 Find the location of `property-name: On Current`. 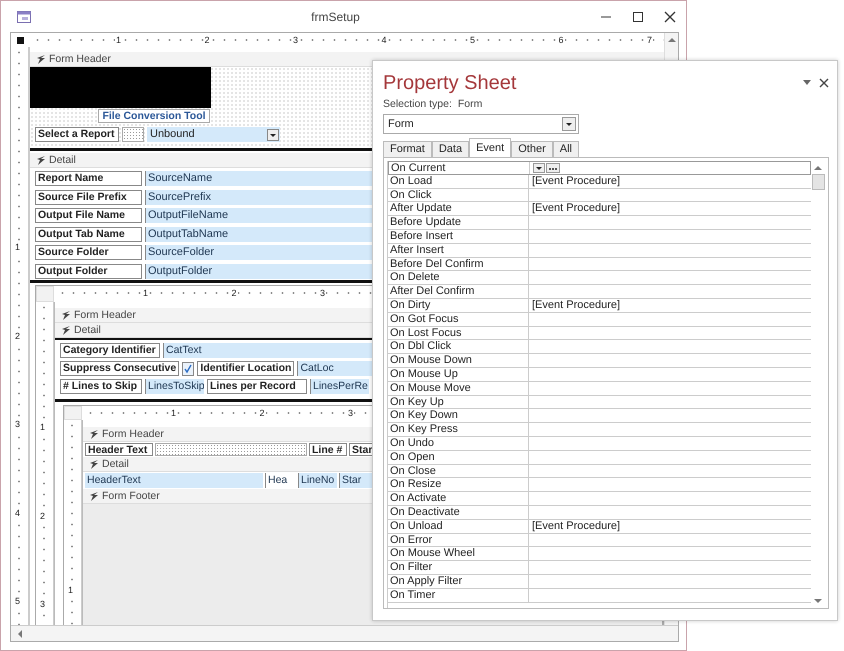

property-name: On Current is located at coordinates (459, 168).